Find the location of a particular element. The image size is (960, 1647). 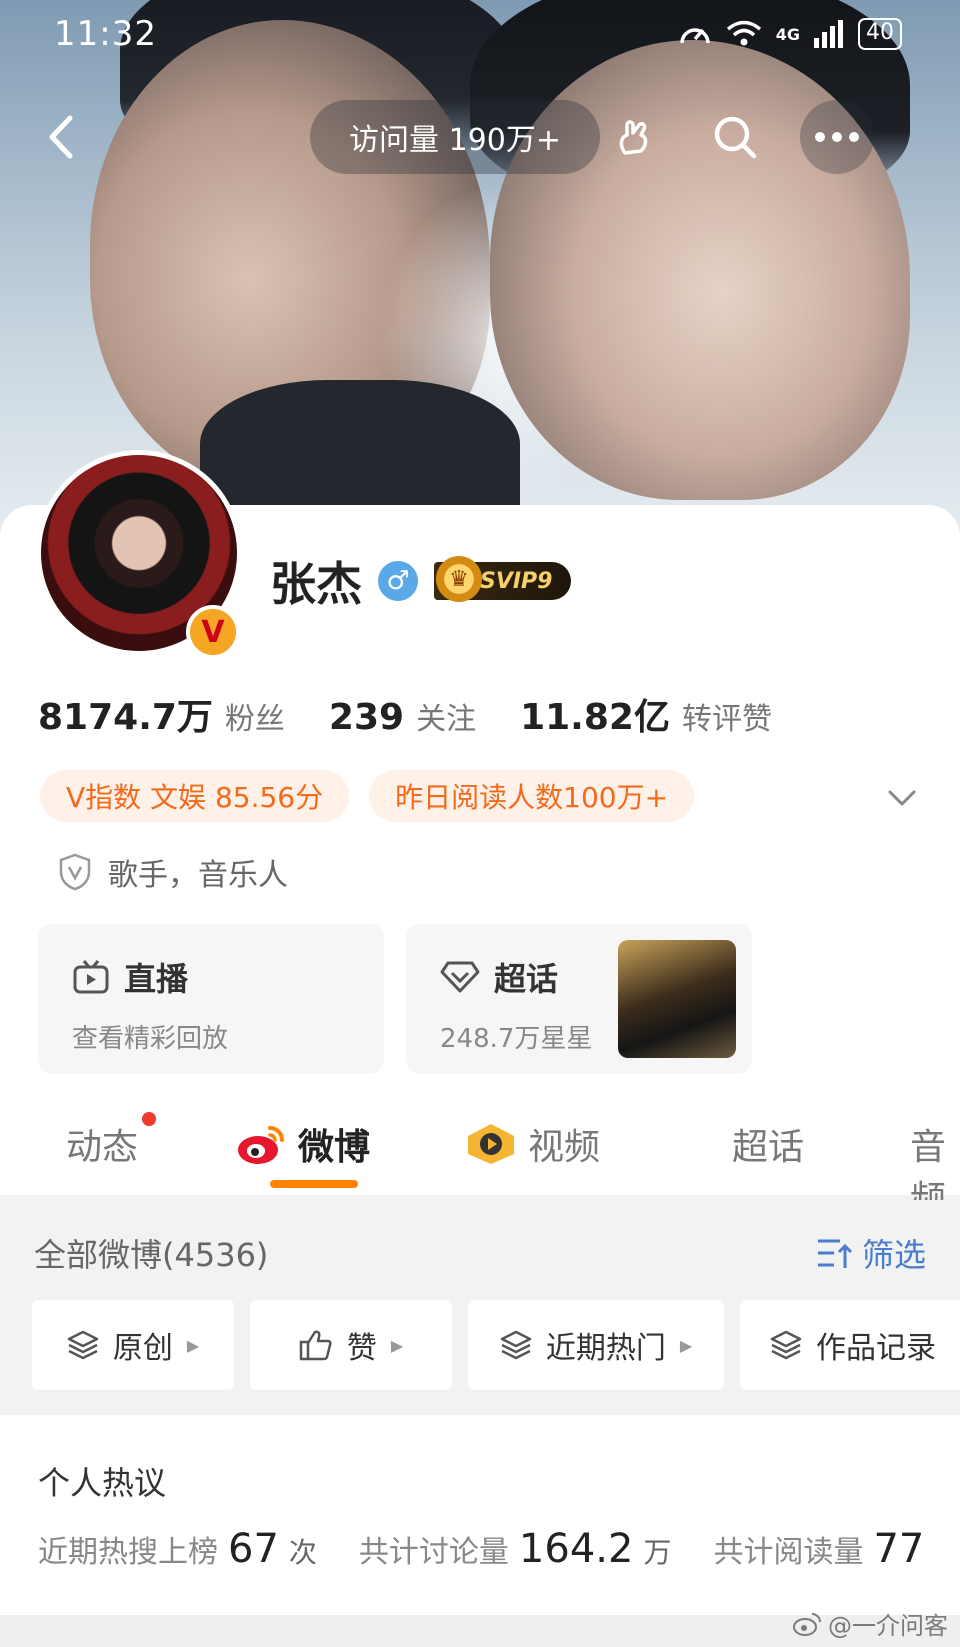

hot-section-title: 个人热议 is located at coordinates (102, 1483).